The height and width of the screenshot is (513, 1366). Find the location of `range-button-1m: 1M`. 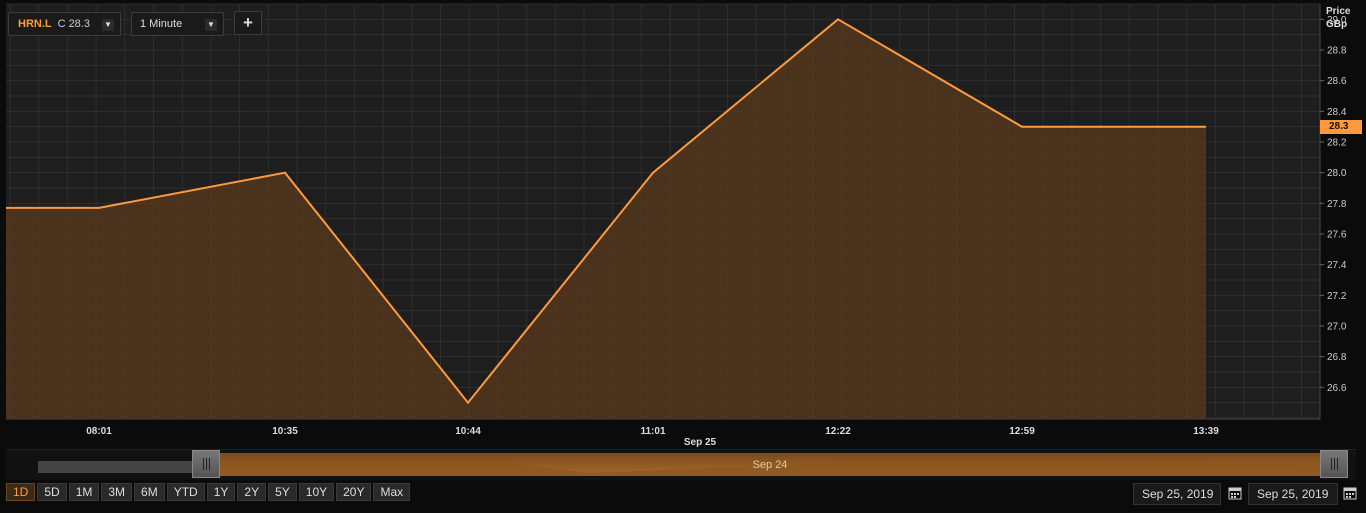

range-button-1m: 1M is located at coordinates (84, 492).